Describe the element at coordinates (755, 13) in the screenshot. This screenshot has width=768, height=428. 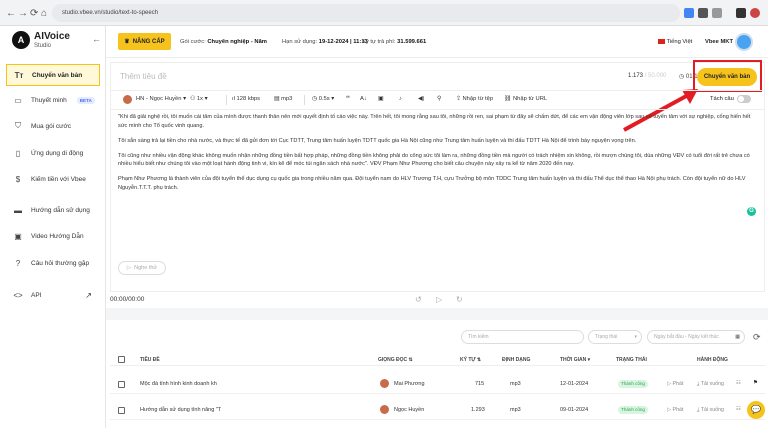
I see `profile-icon` at that location.